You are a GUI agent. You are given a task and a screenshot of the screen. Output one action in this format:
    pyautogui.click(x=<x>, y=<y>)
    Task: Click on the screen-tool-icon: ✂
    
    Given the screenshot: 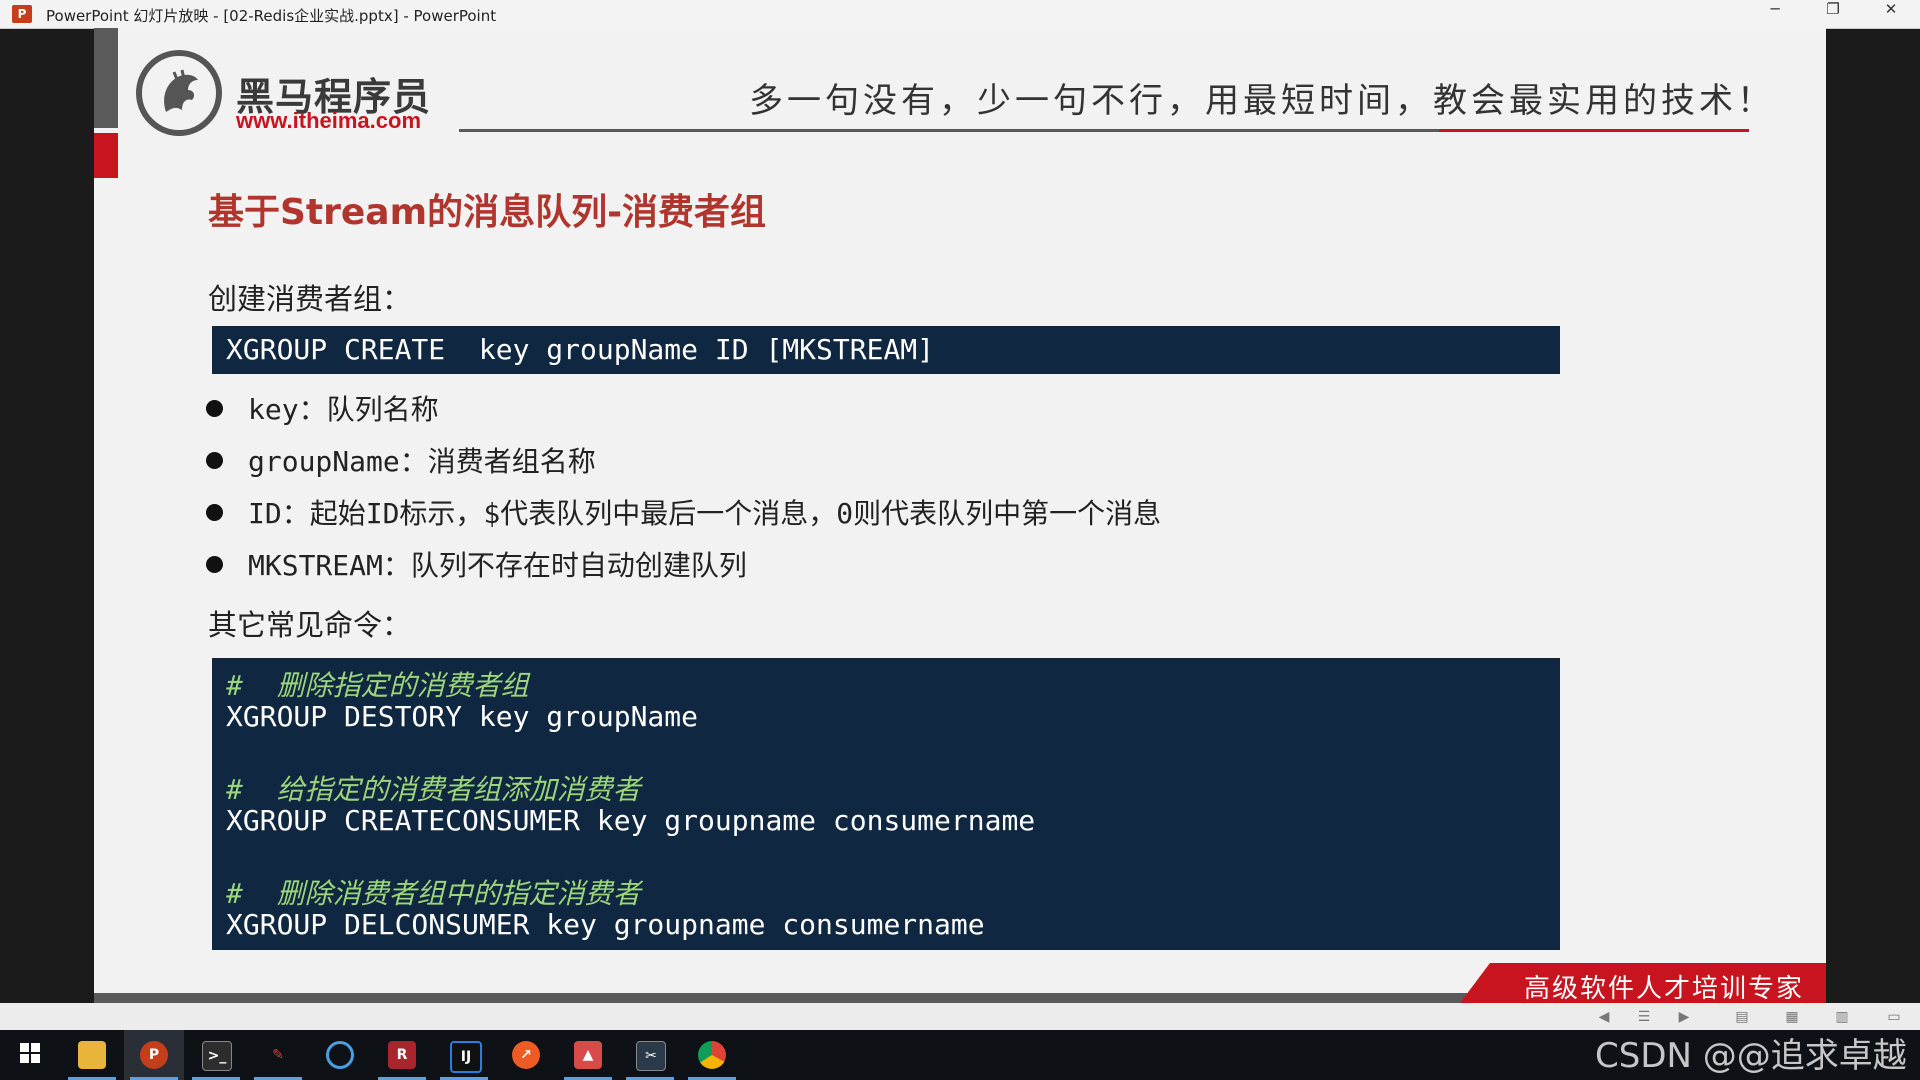 What is the action you would take?
    pyautogui.click(x=651, y=1056)
    